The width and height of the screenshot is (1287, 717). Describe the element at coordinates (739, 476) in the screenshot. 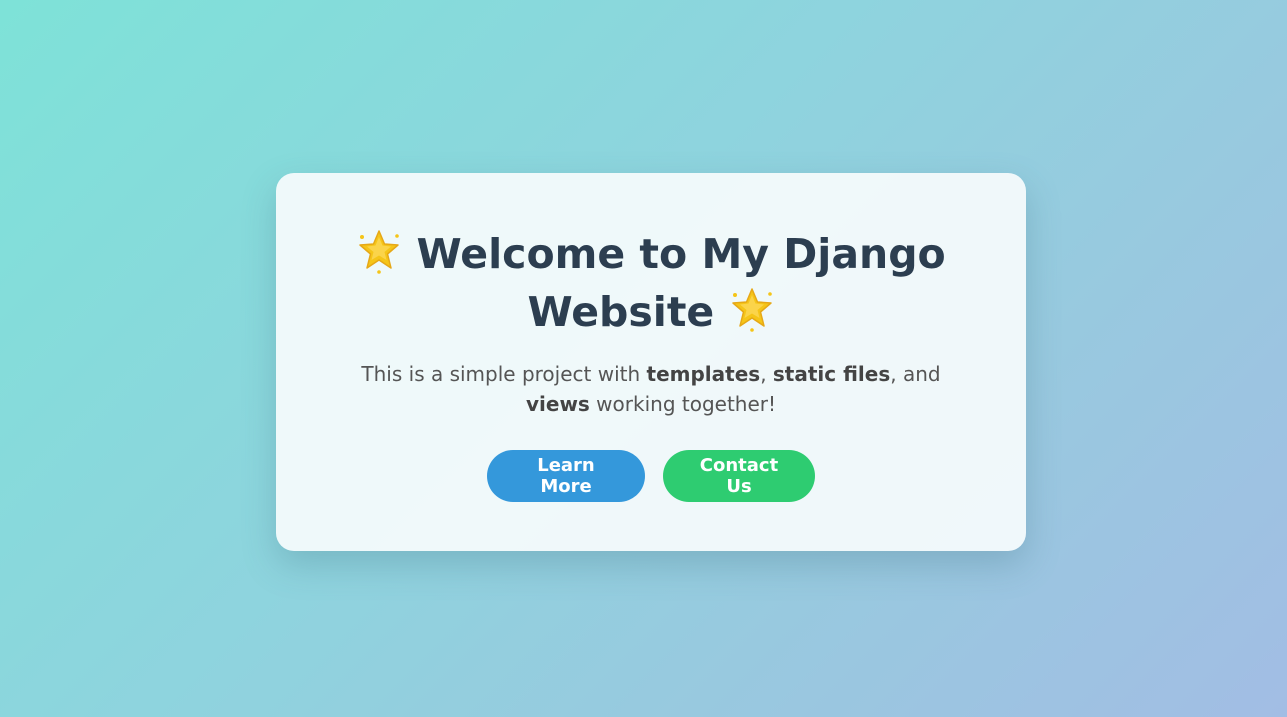

I see `contact-us-button: Contact Us` at that location.